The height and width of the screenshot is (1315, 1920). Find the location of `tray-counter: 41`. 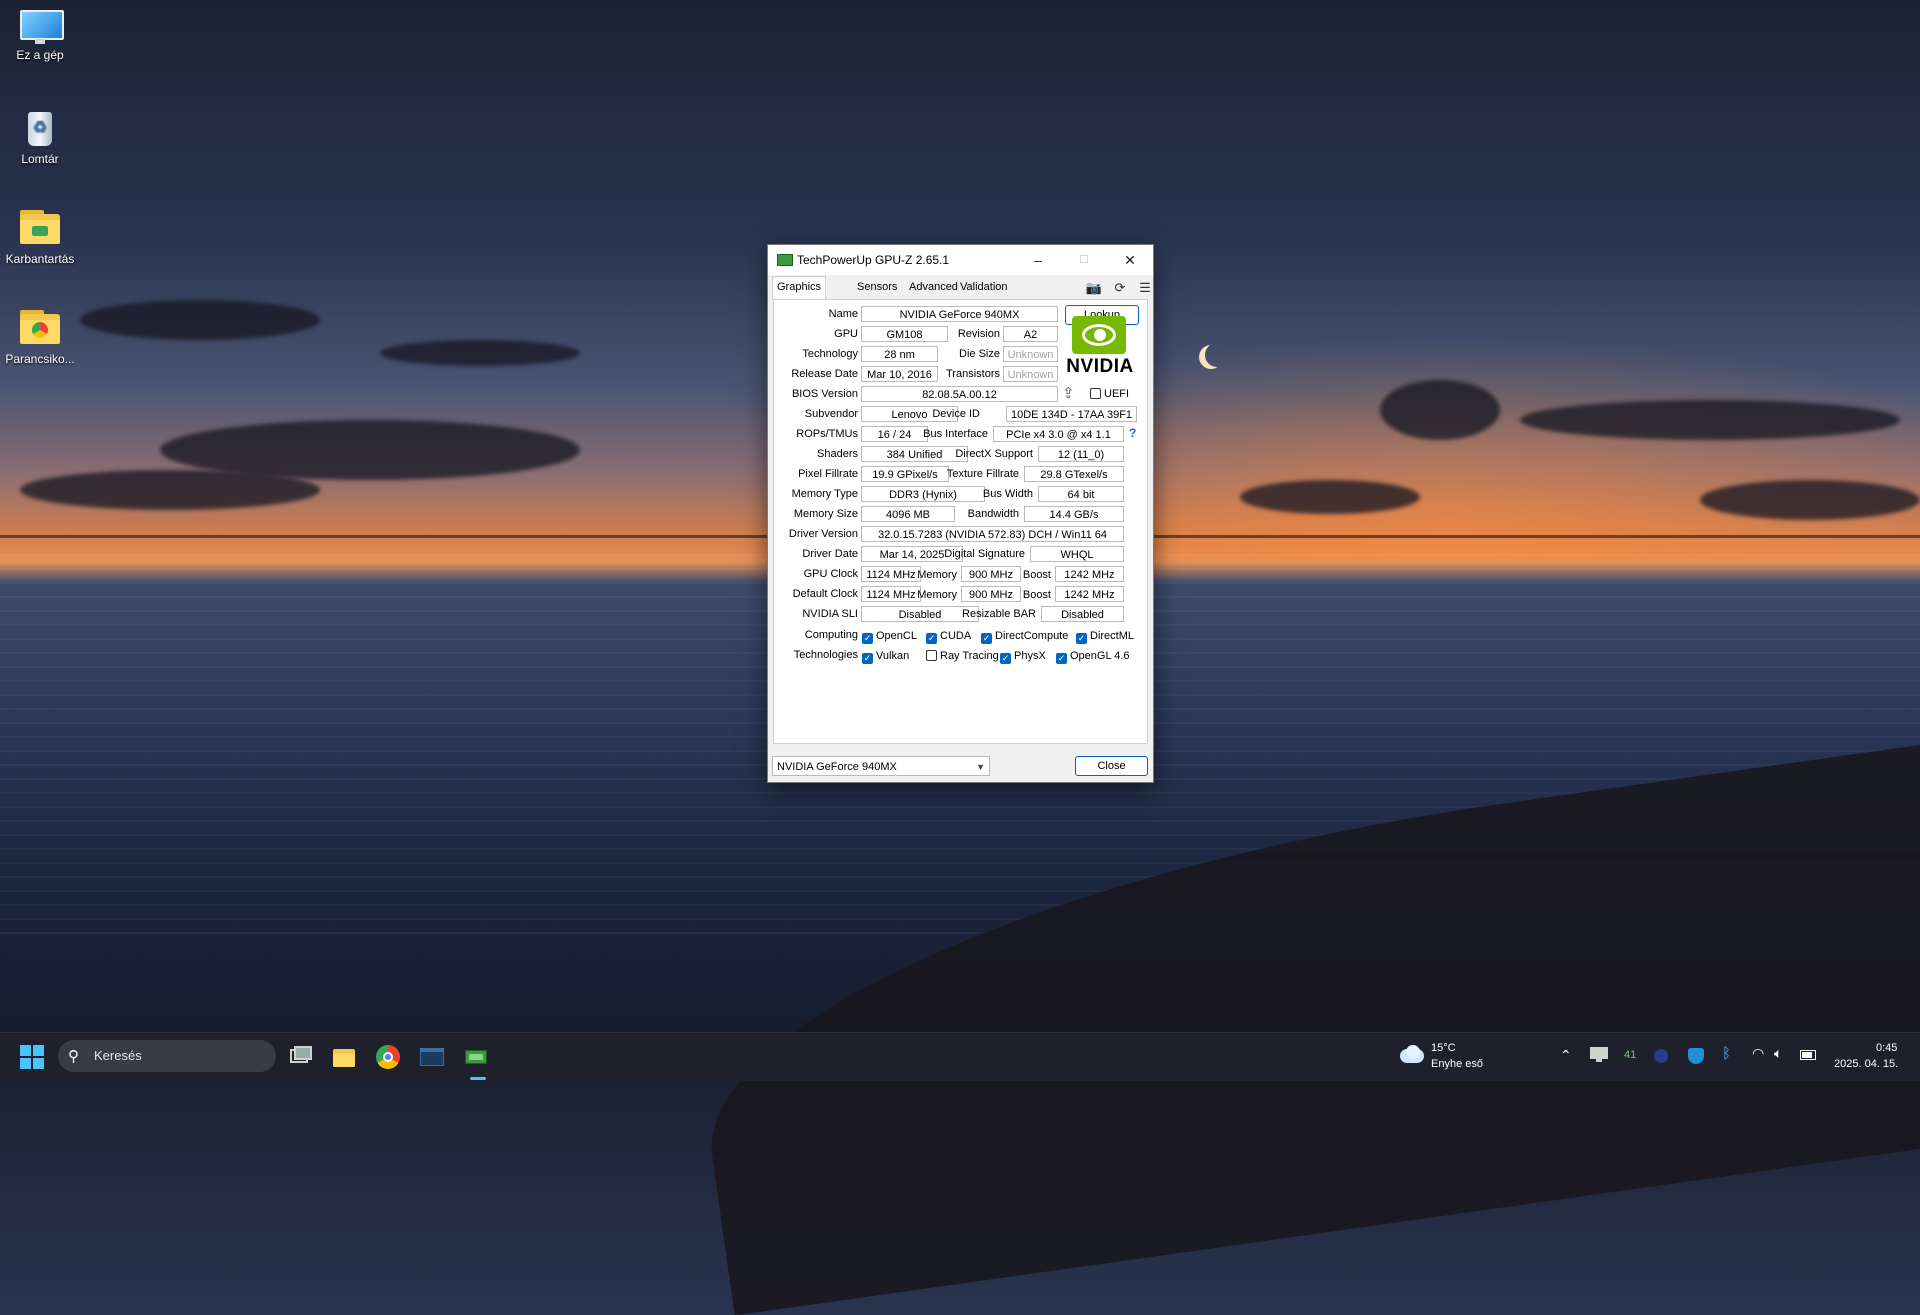

tray-counter: 41 is located at coordinates (1630, 1055).